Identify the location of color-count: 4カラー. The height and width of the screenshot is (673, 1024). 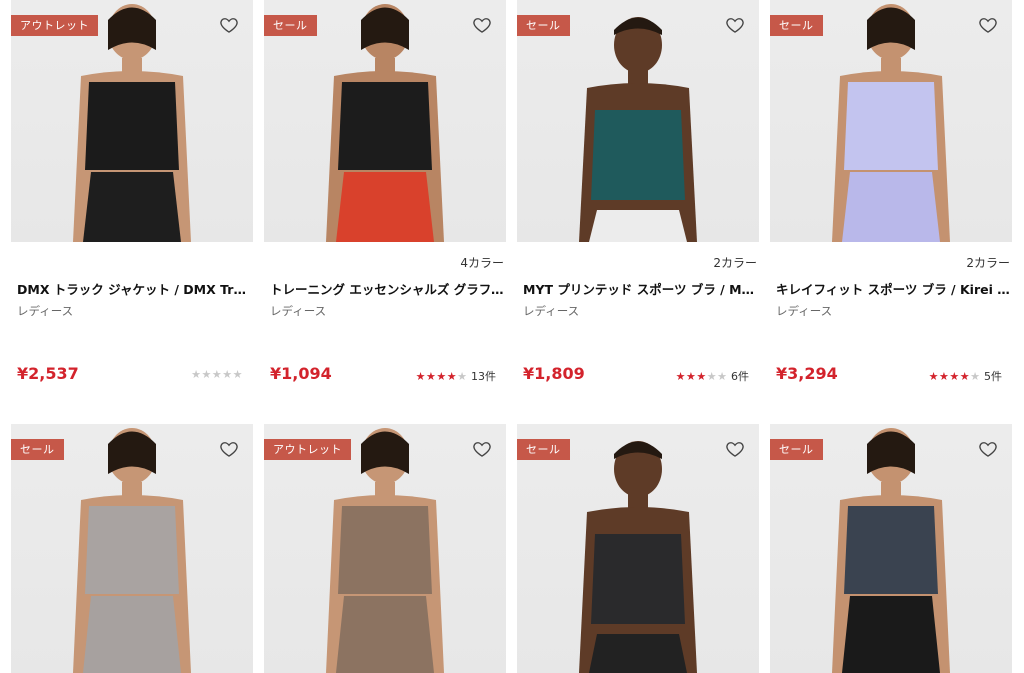
(482, 263).